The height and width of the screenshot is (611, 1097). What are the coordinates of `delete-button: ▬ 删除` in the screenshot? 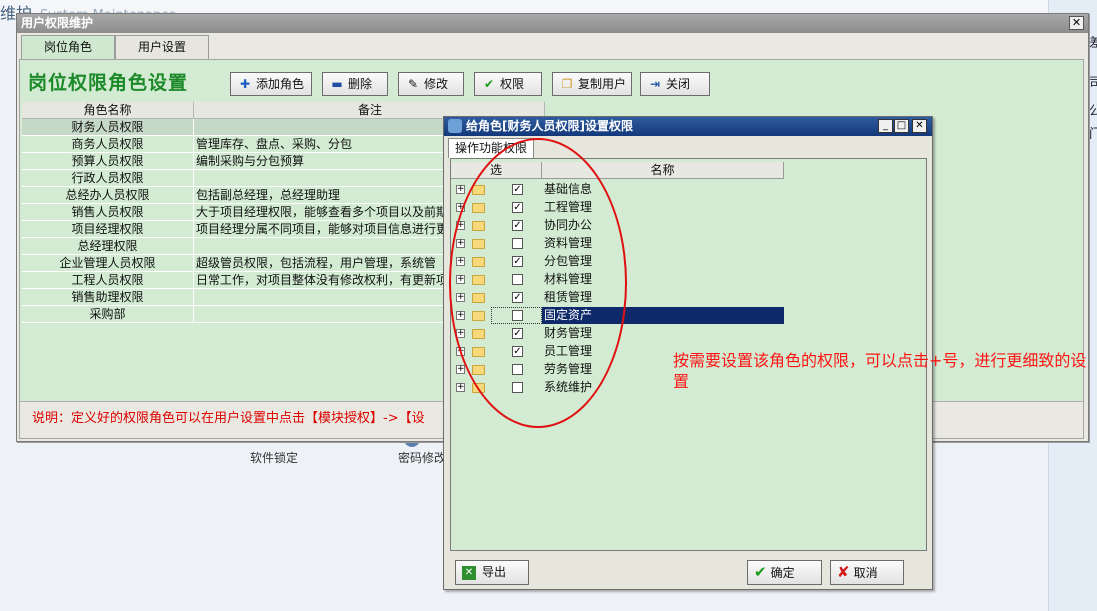 It's located at (355, 84).